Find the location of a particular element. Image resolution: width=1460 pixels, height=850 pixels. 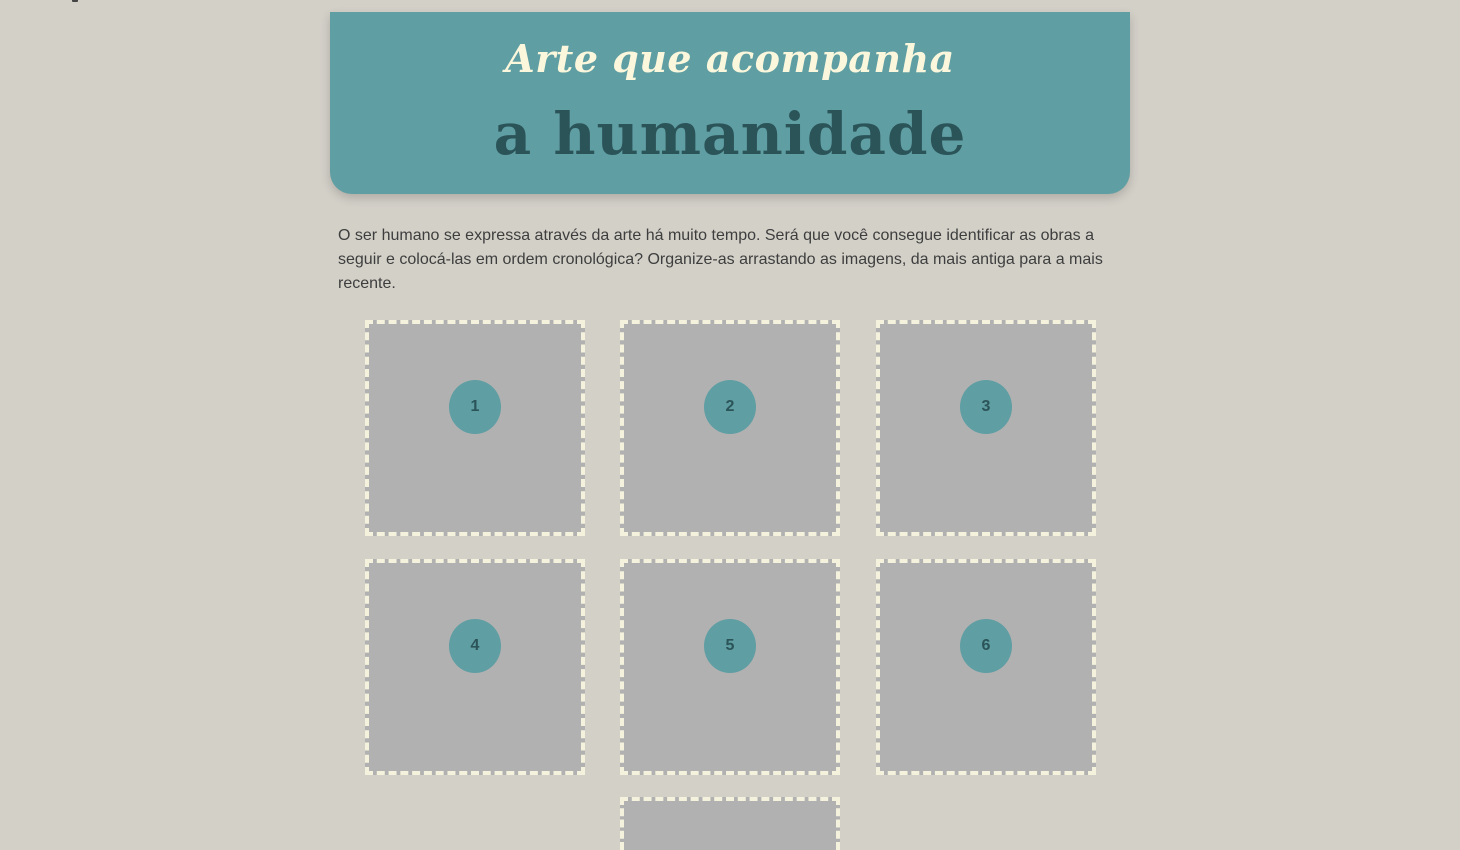

header-banner: Arte que acompanha a humanidade is located at coordinates (730, 103).